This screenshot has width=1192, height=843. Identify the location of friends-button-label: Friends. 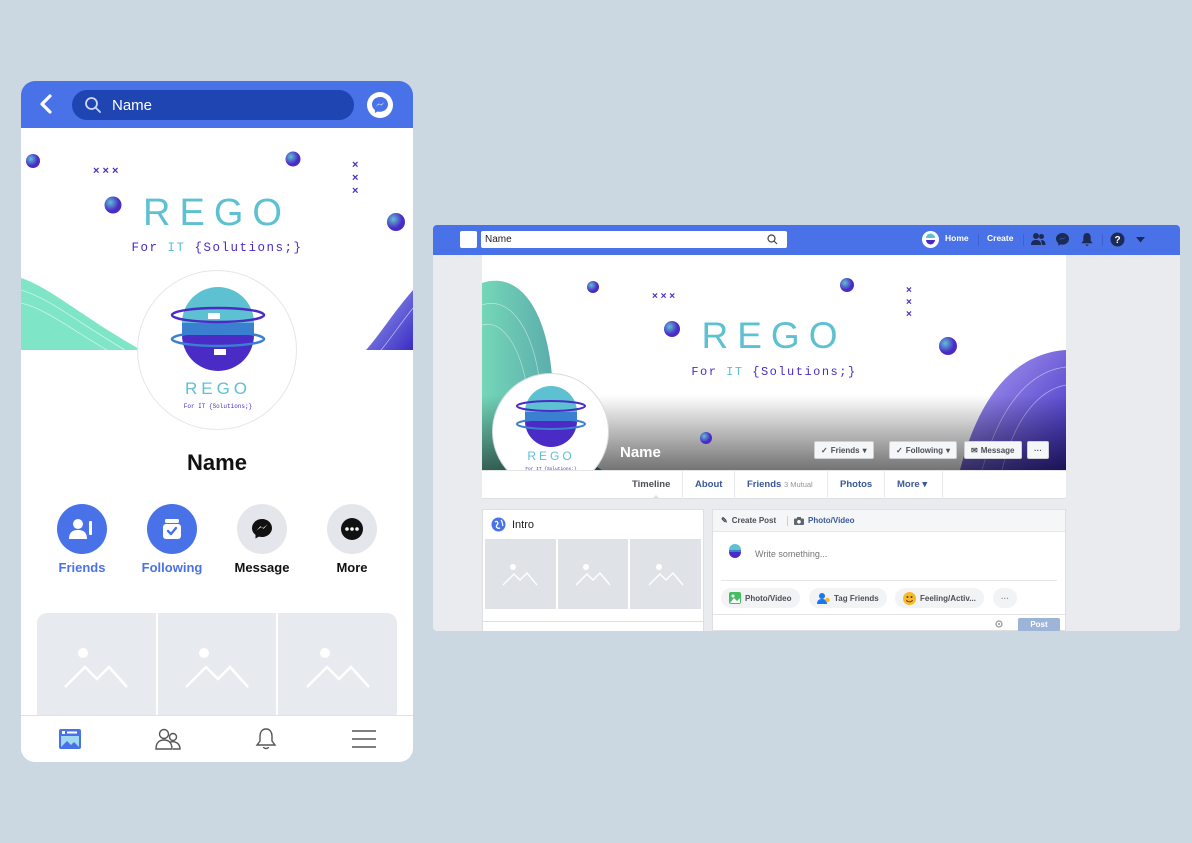
(845, 450).